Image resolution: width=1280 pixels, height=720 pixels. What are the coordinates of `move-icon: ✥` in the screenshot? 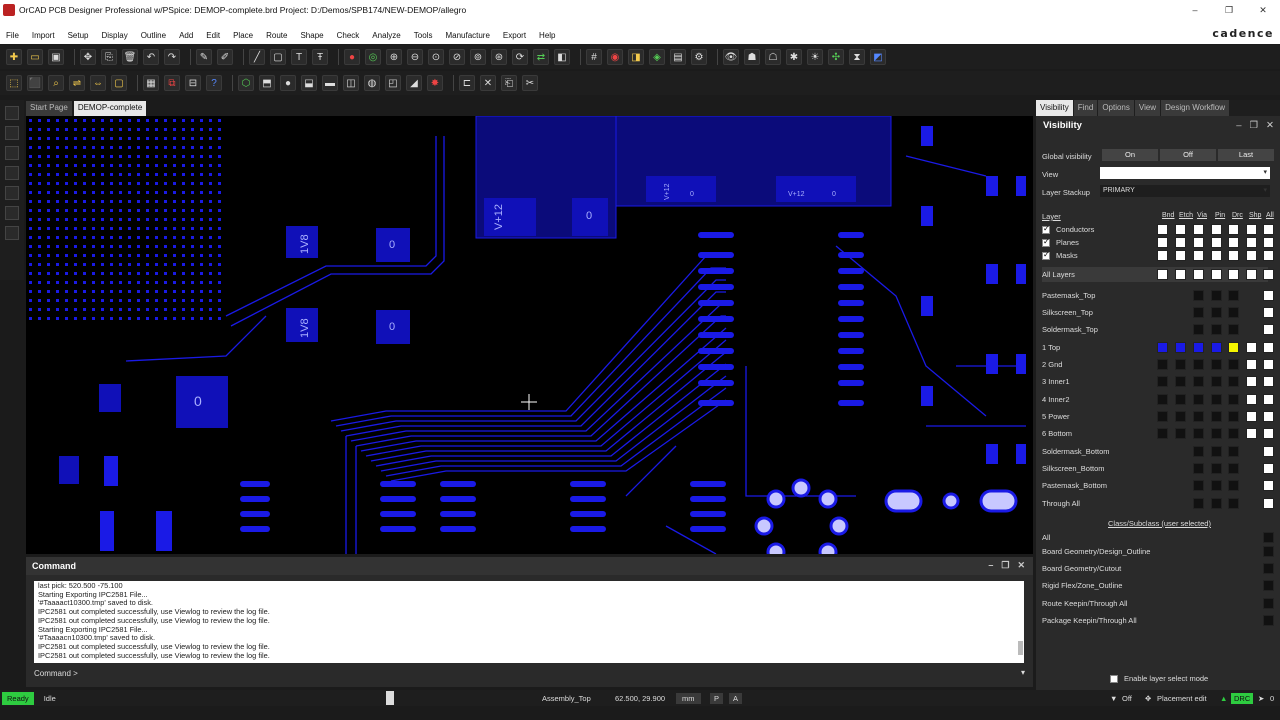 It's located at (88, 57).